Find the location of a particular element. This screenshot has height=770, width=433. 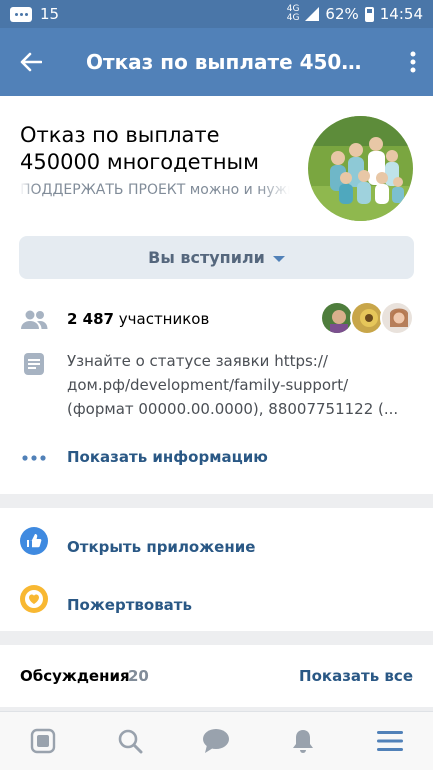

battery-icon is located at coordinates (369, 14).